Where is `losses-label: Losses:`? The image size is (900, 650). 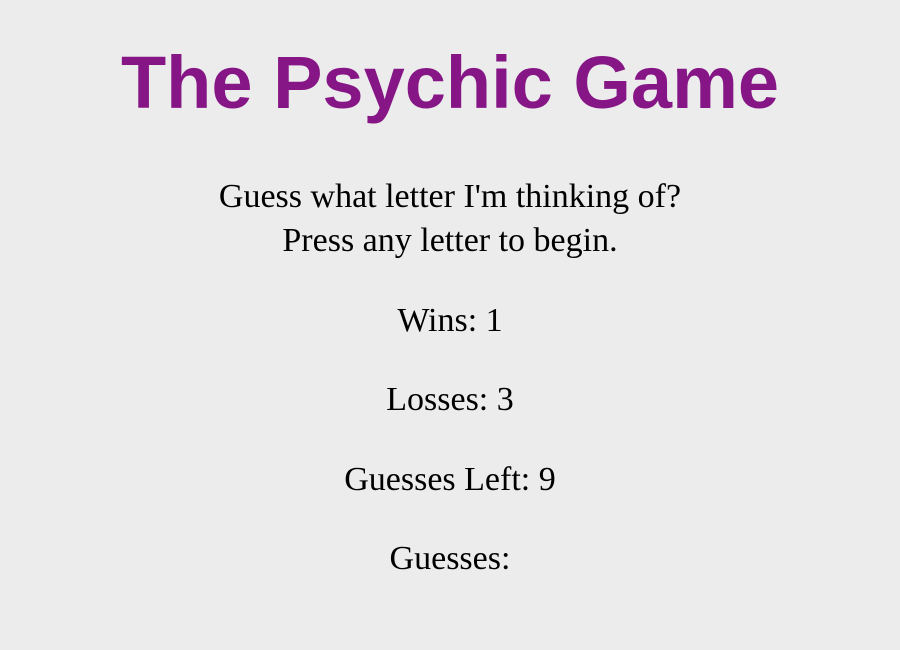
losses-label: Losses: is located at coordinates (437, 399).